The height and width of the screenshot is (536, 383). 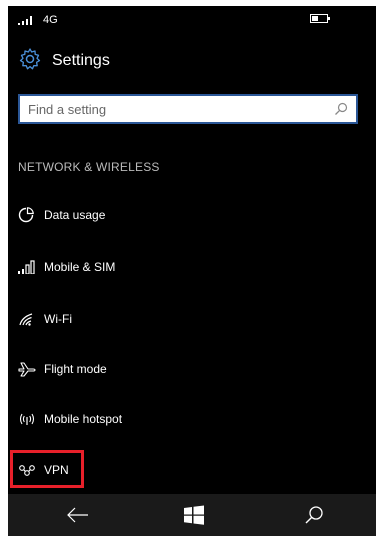 What do you see at coordinates (89, 167) in the screenshot?
I see `section-heading: NETWORK & WIRELESS` at bounding box center [89, 167].